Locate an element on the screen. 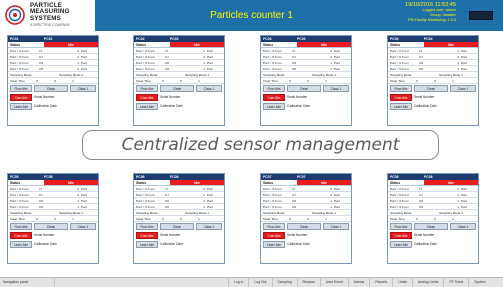 The image size is (503, 287). menu-item-system: System is located at coordinates (479, 282).